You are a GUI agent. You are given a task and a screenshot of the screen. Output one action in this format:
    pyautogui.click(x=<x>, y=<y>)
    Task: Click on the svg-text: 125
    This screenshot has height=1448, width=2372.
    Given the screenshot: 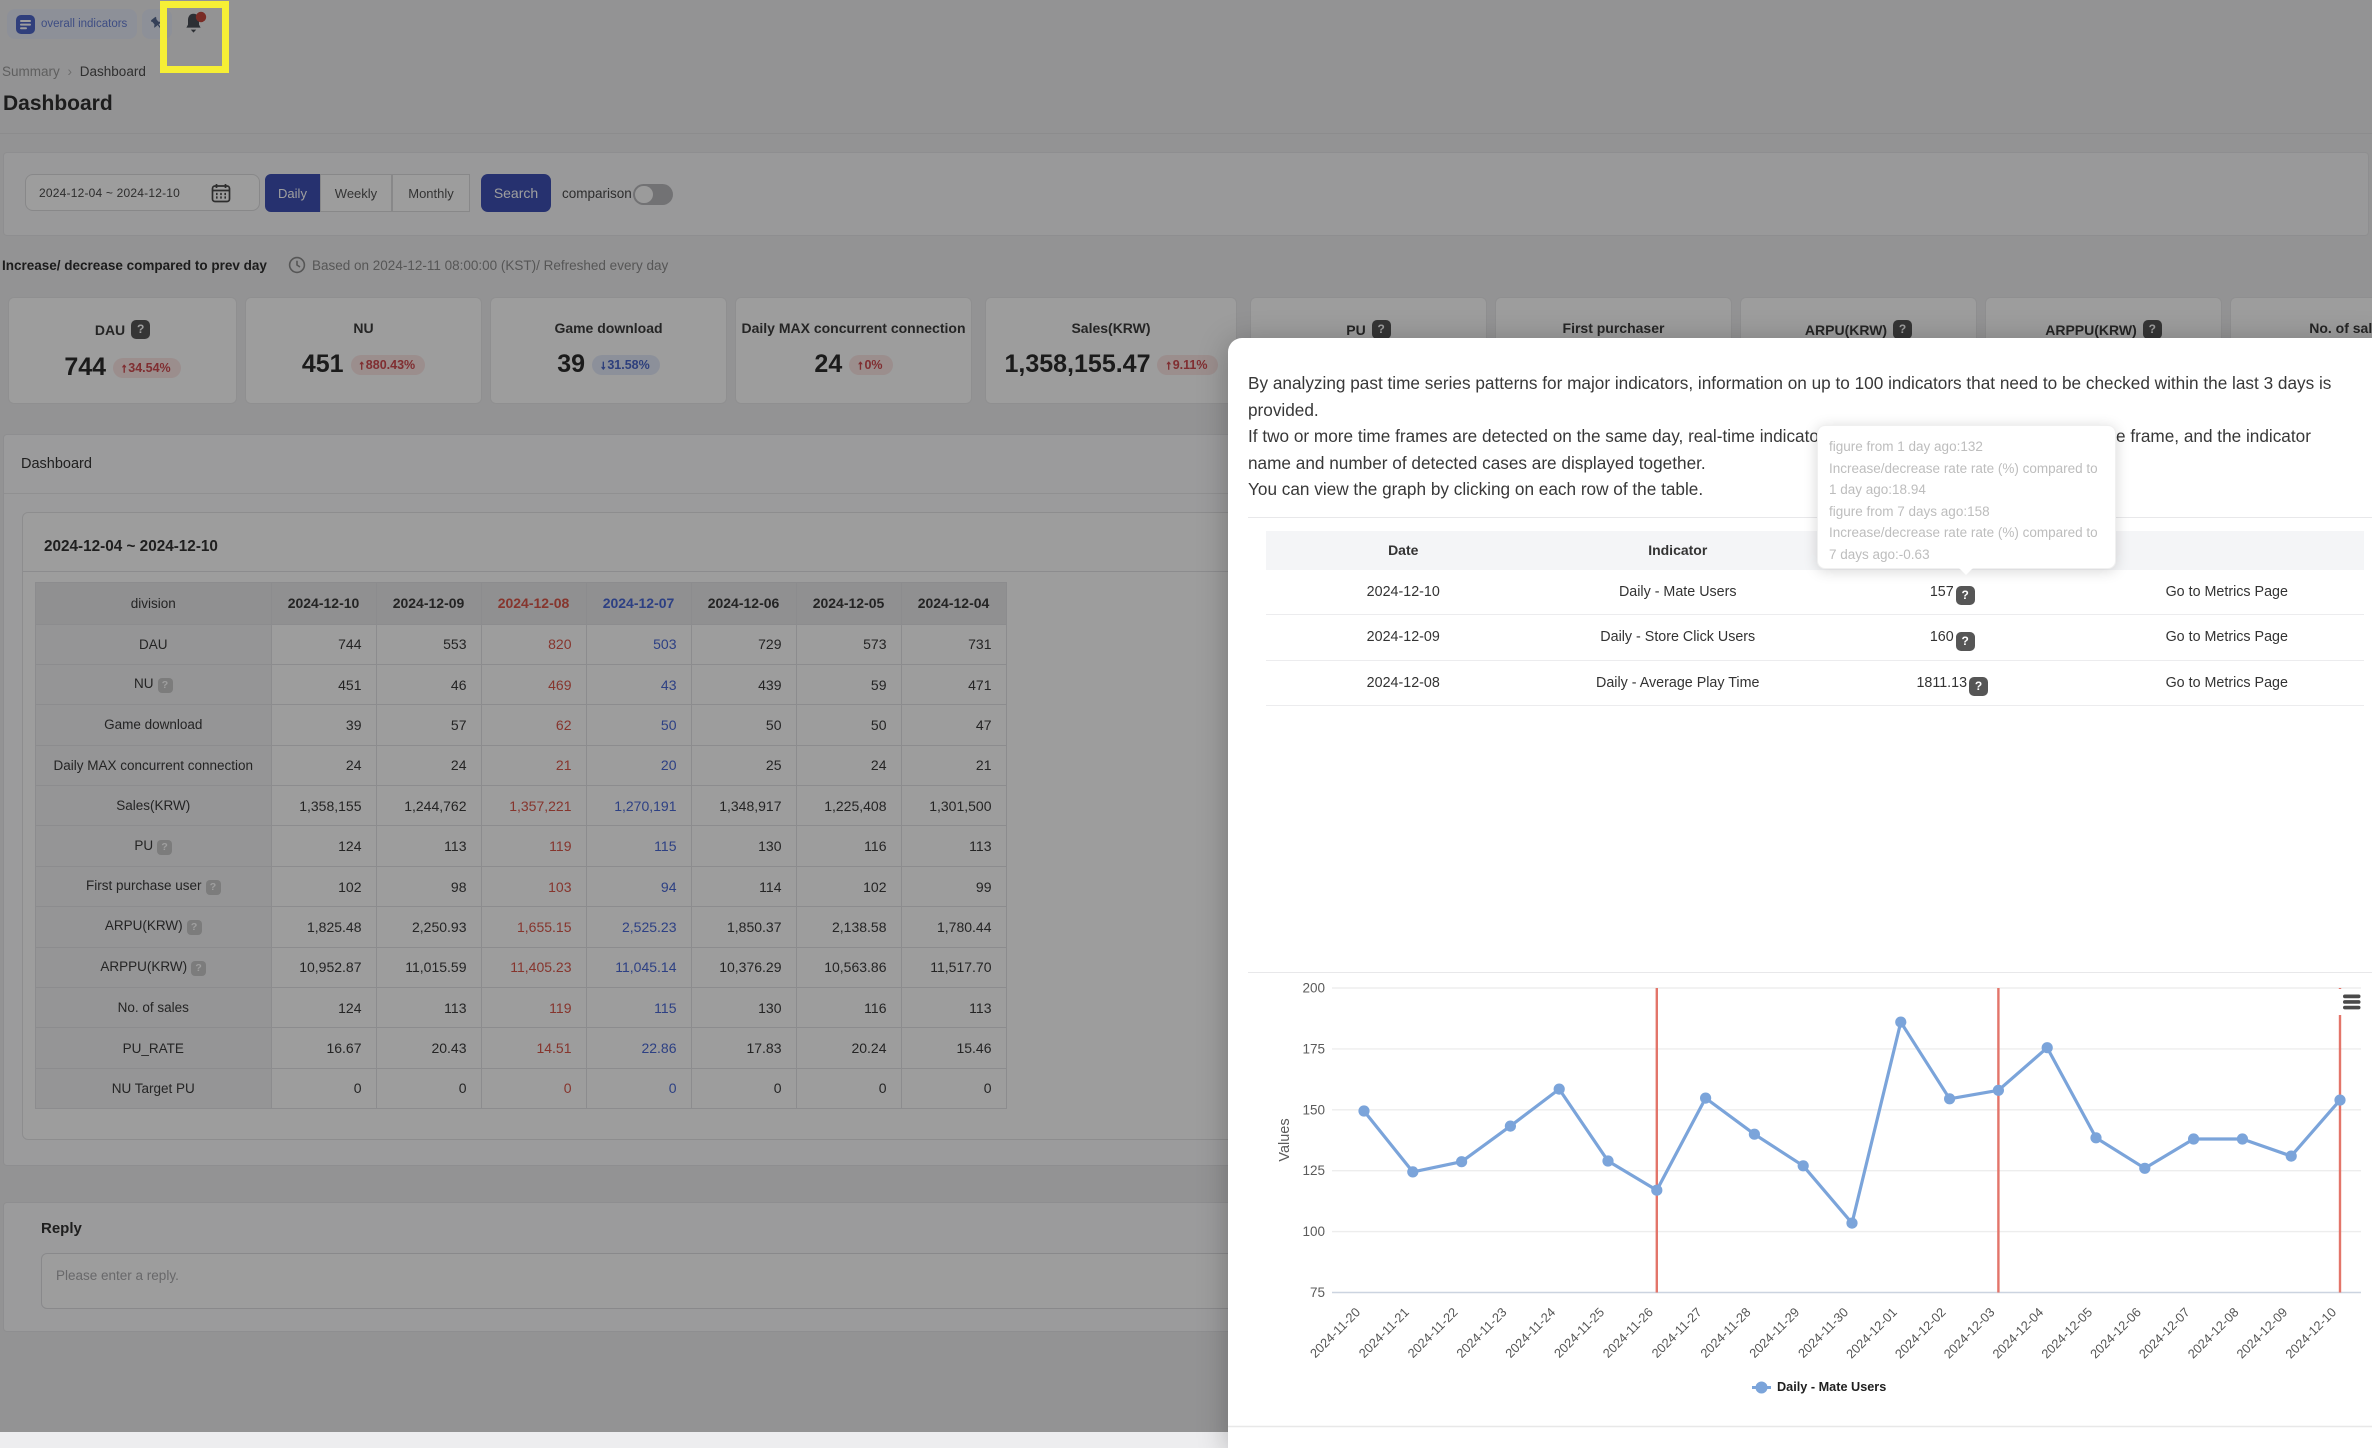 What is the action you would take?
    pyautogui.click(x=1313, y=1170)
    